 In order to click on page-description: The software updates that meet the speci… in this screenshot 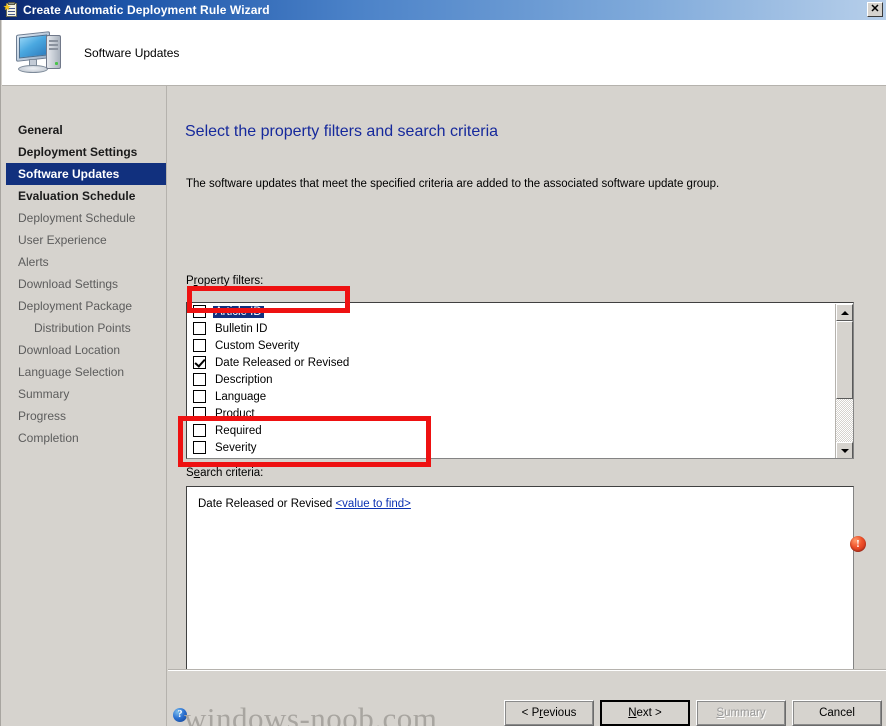, I will do `click(453, 184)`.